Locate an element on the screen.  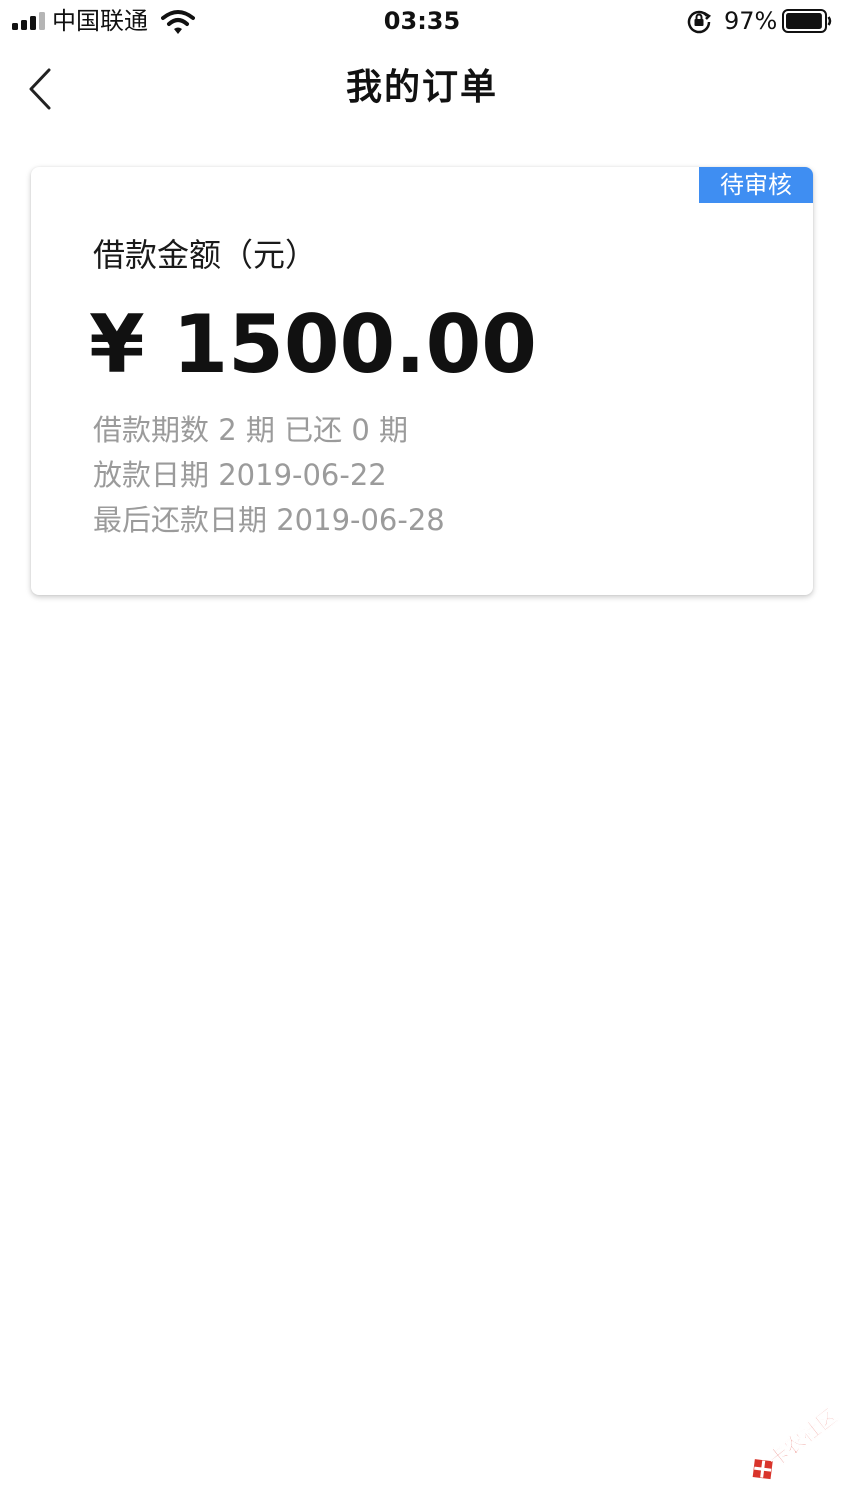
battery-icon is located at coordinates (807, 21).